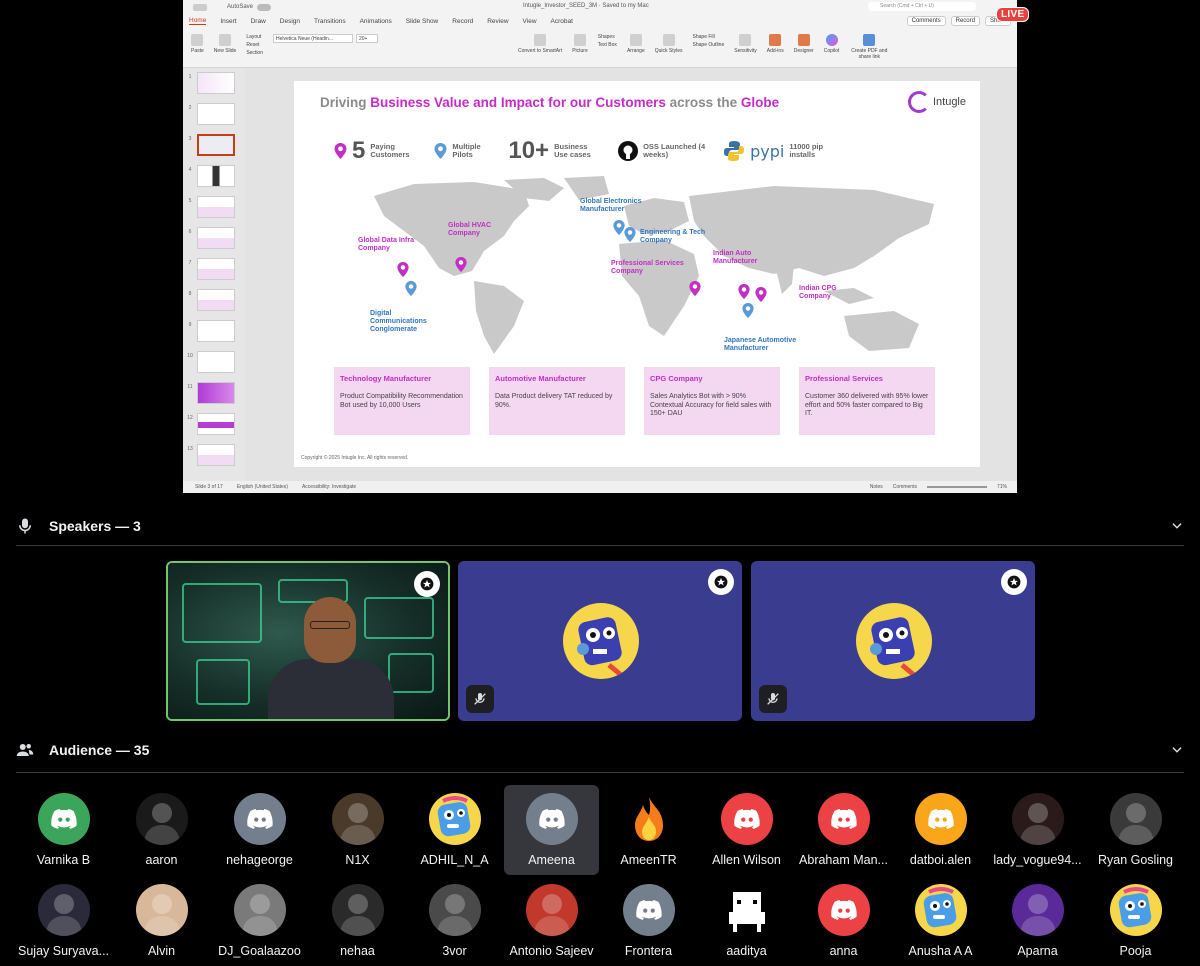  Describe the element at coordinates (965, 21) in the screenshot. I see `record-button: Record` at that location.